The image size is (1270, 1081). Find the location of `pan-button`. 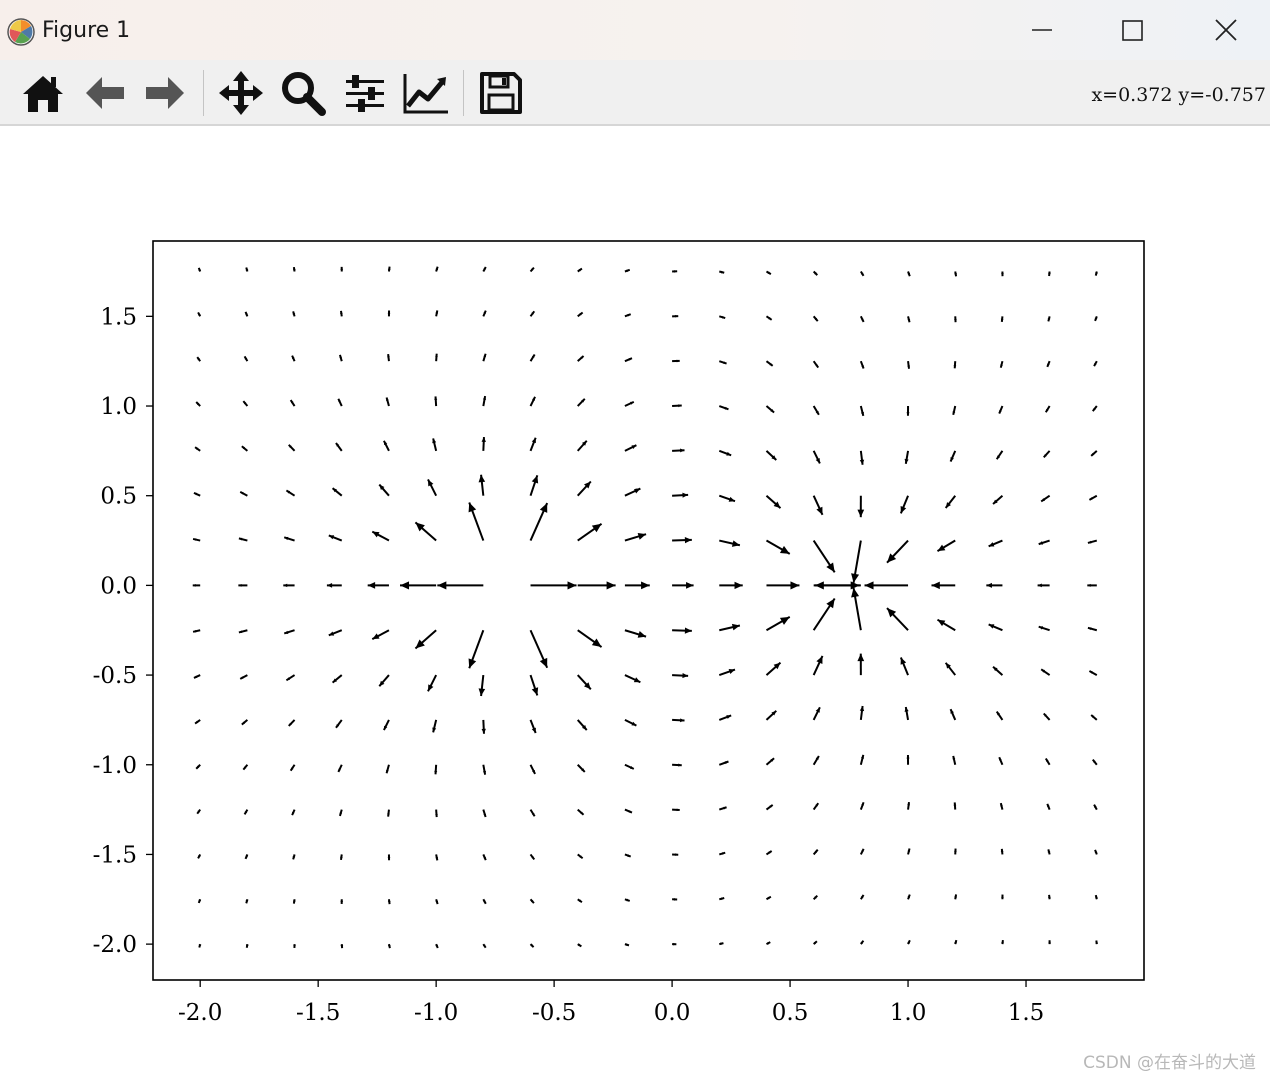

pan-button is located at coordinates (241, 93).